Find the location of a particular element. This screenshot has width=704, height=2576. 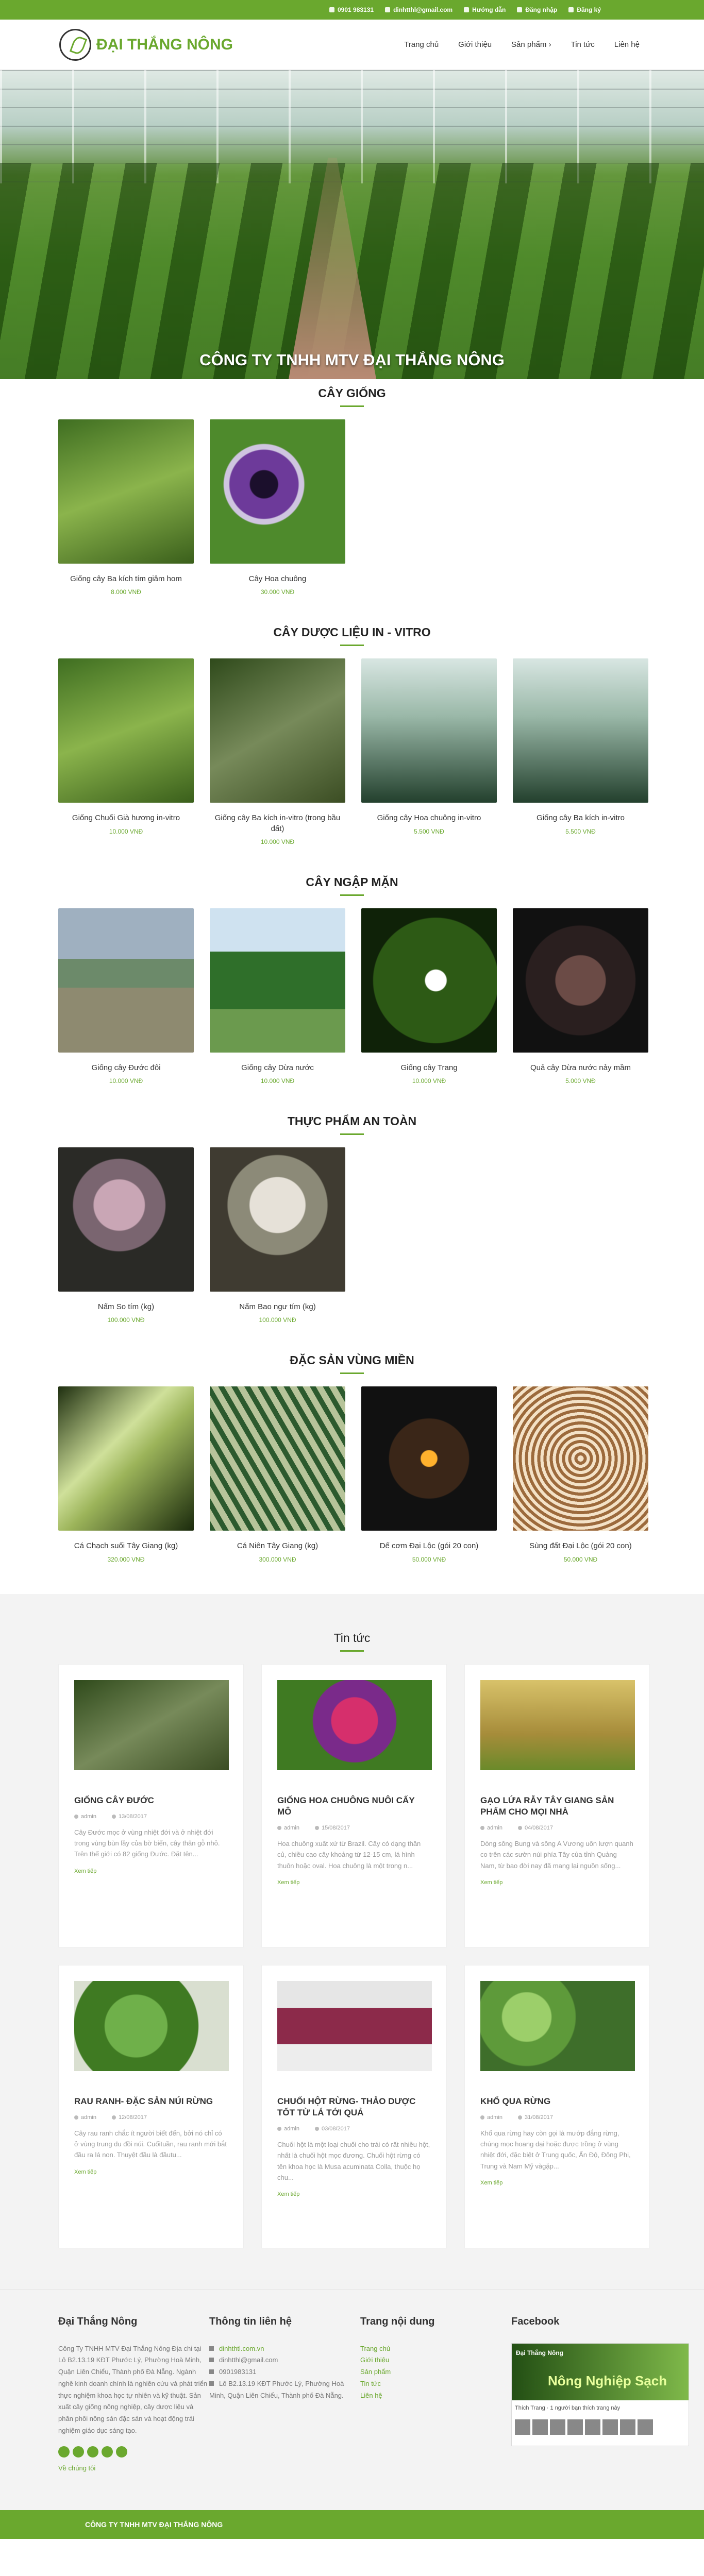

product-card: Cá Chạch suối Tây Giang (kg) 320.000 VNĐ is located at coordinates (126, 1474).